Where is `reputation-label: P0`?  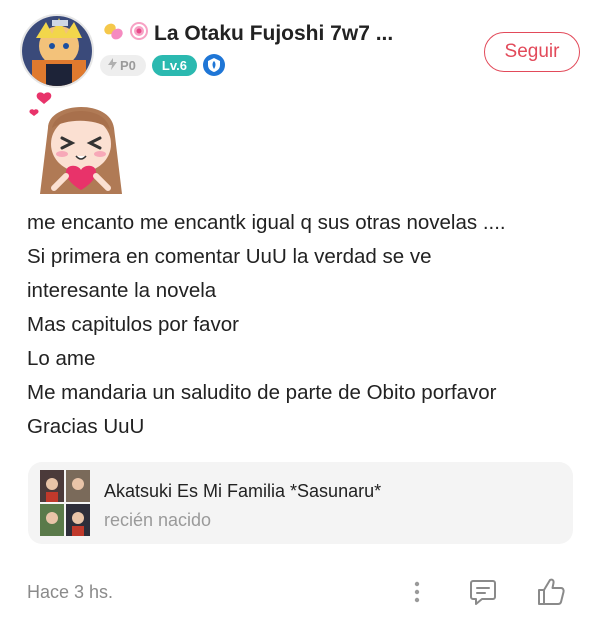 reputation-label: P0 is located at coordinates (128, 65).